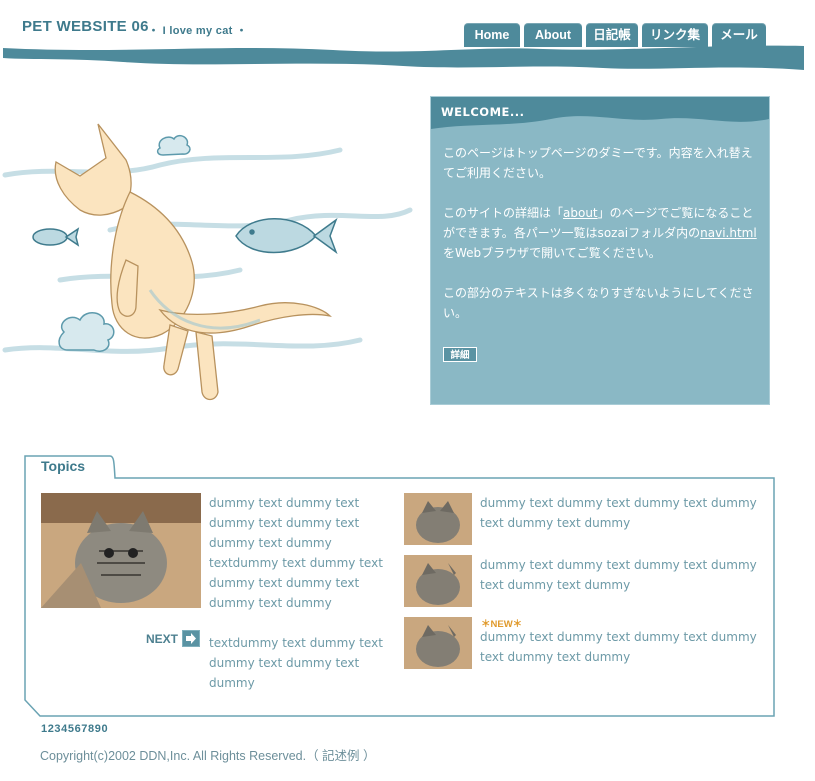 This screenshot has width=815, height=781. Describe the element at coordinates (403, 57) in the screenshot. I see `header-wave-band` at that location.